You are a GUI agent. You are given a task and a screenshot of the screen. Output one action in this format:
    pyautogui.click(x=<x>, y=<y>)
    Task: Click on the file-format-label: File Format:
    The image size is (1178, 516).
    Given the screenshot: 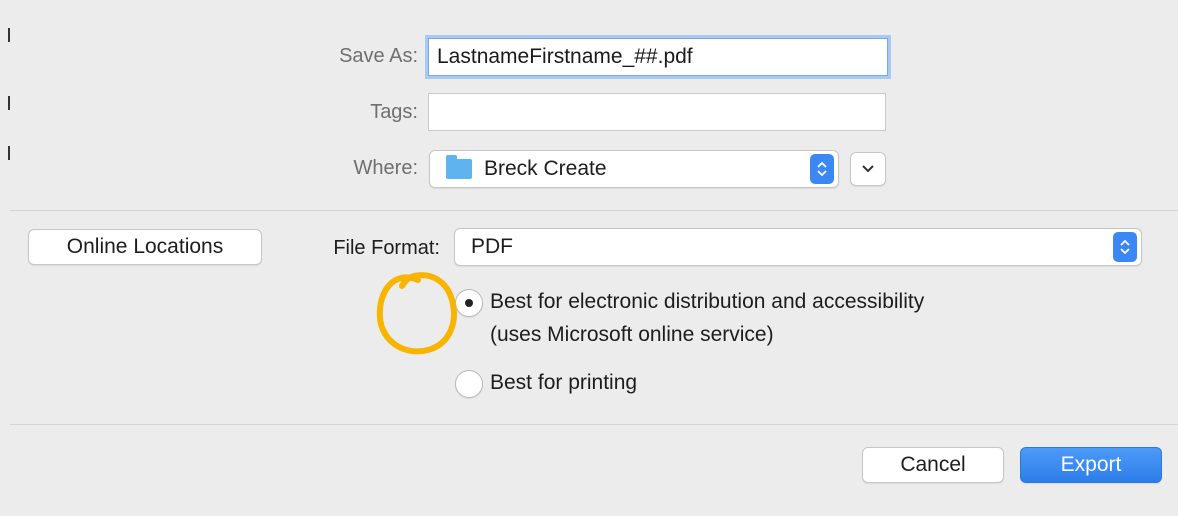 What is the action you would take?
    pyautogui.click(x=386, y=248)
    